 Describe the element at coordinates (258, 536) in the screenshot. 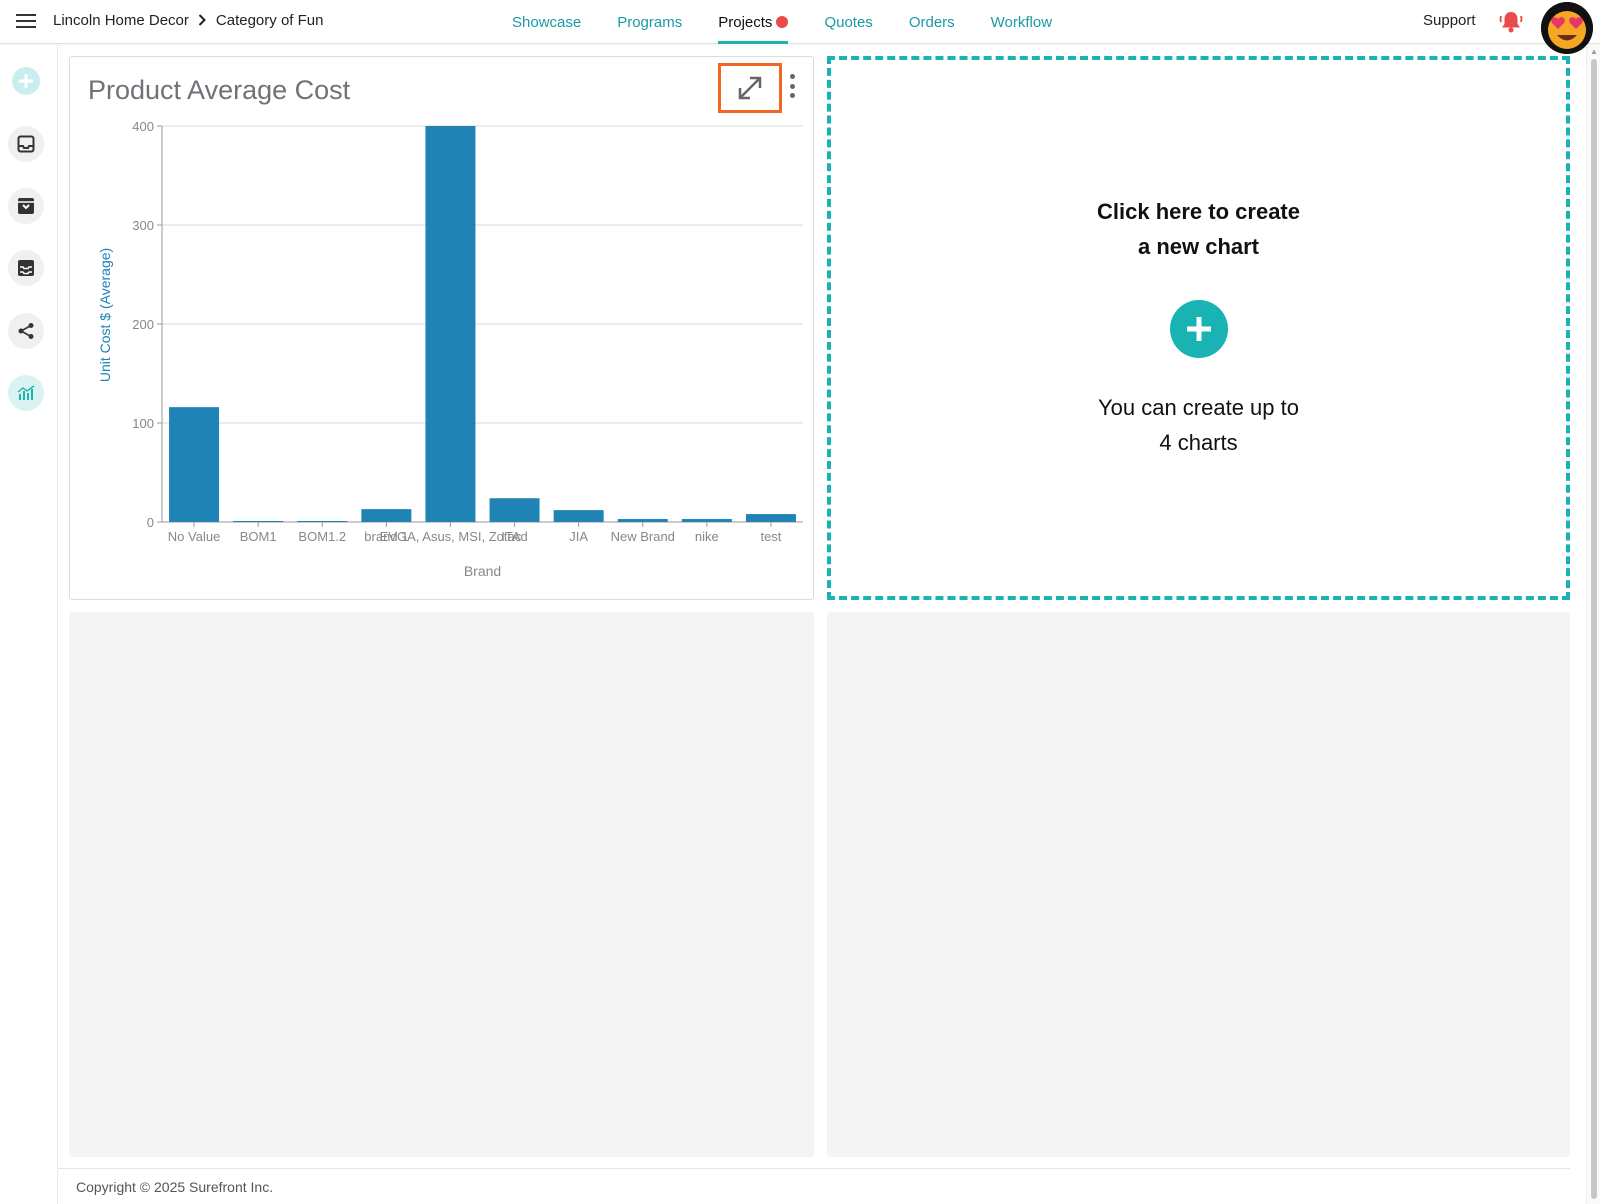

I see `x-tick-label: BOM1` at that location.